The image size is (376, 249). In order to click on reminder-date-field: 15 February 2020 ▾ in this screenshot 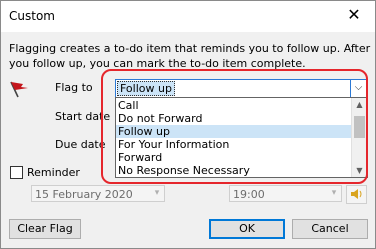, I will do `click(98, 193)`.